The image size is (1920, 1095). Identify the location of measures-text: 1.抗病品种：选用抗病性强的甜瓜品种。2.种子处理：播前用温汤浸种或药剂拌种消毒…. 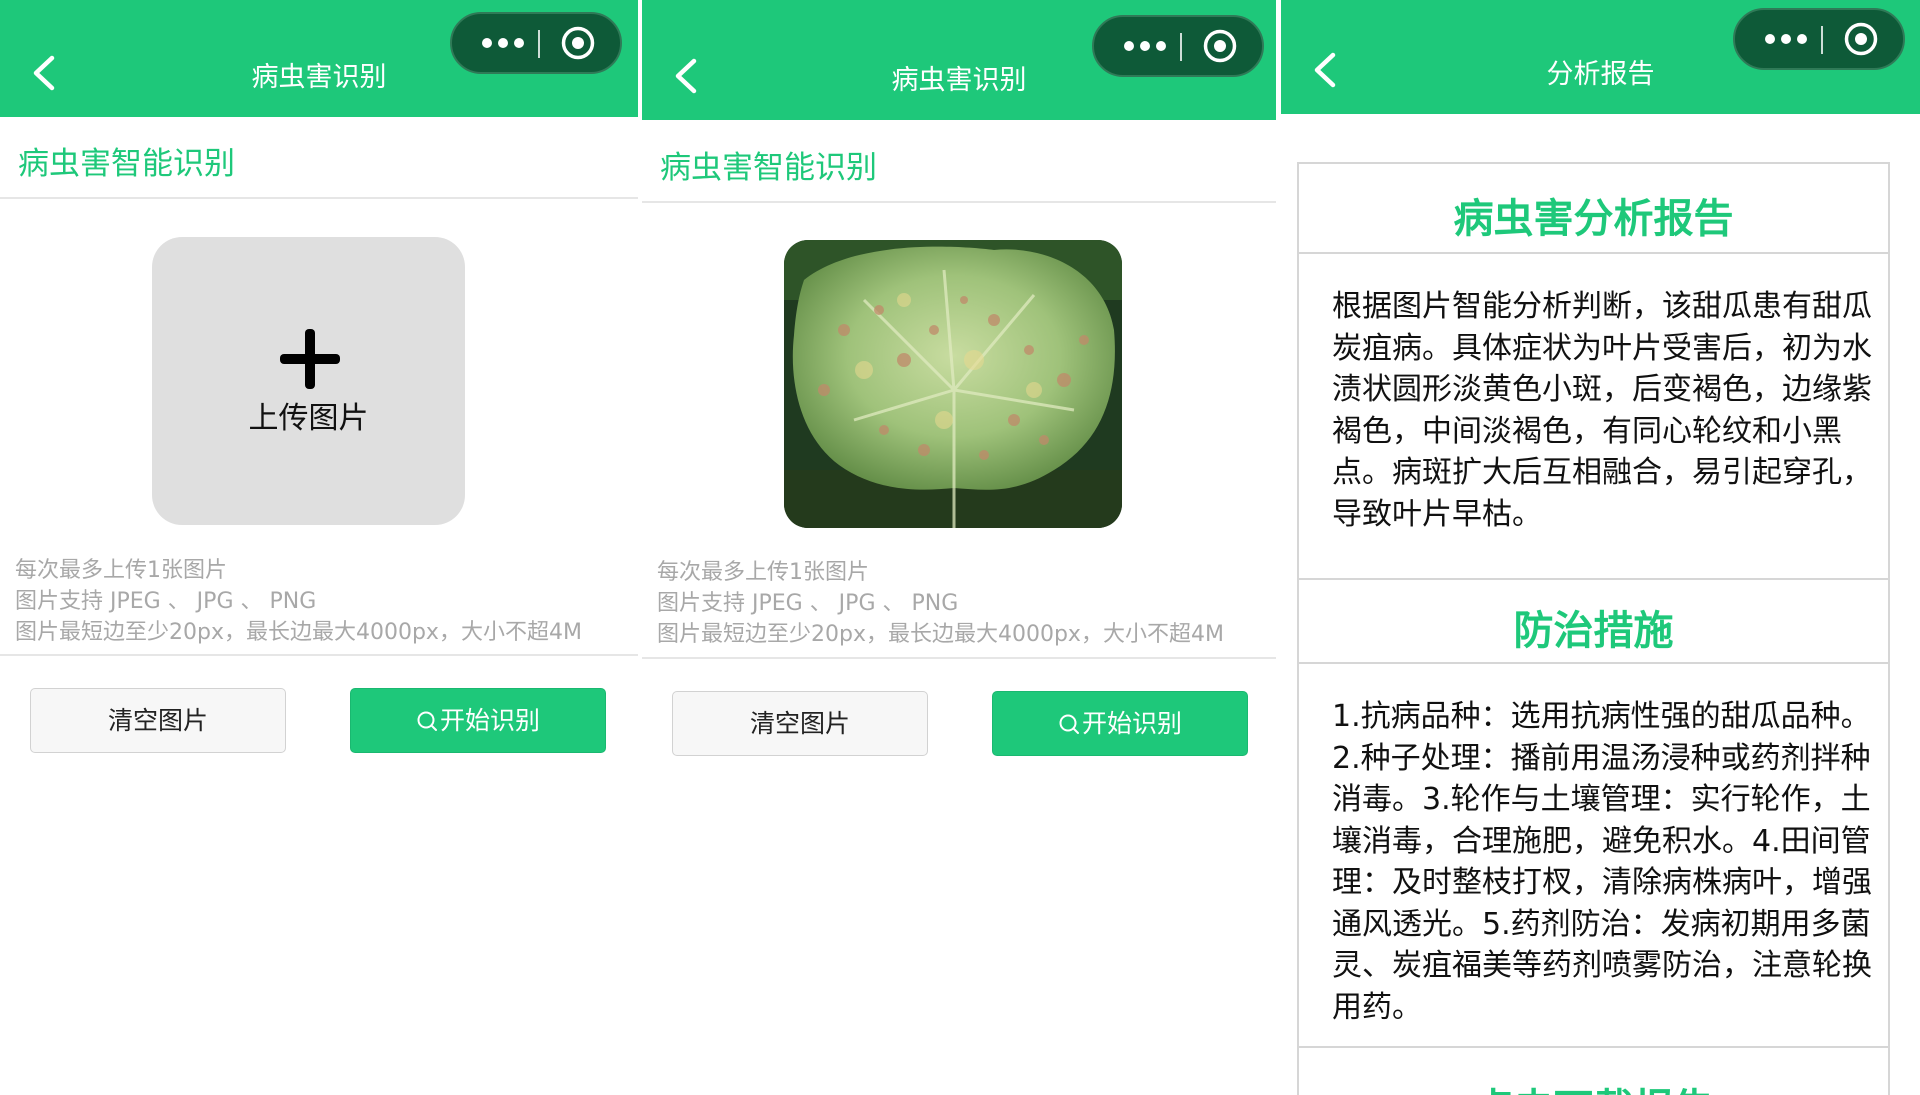
(1602, 862).